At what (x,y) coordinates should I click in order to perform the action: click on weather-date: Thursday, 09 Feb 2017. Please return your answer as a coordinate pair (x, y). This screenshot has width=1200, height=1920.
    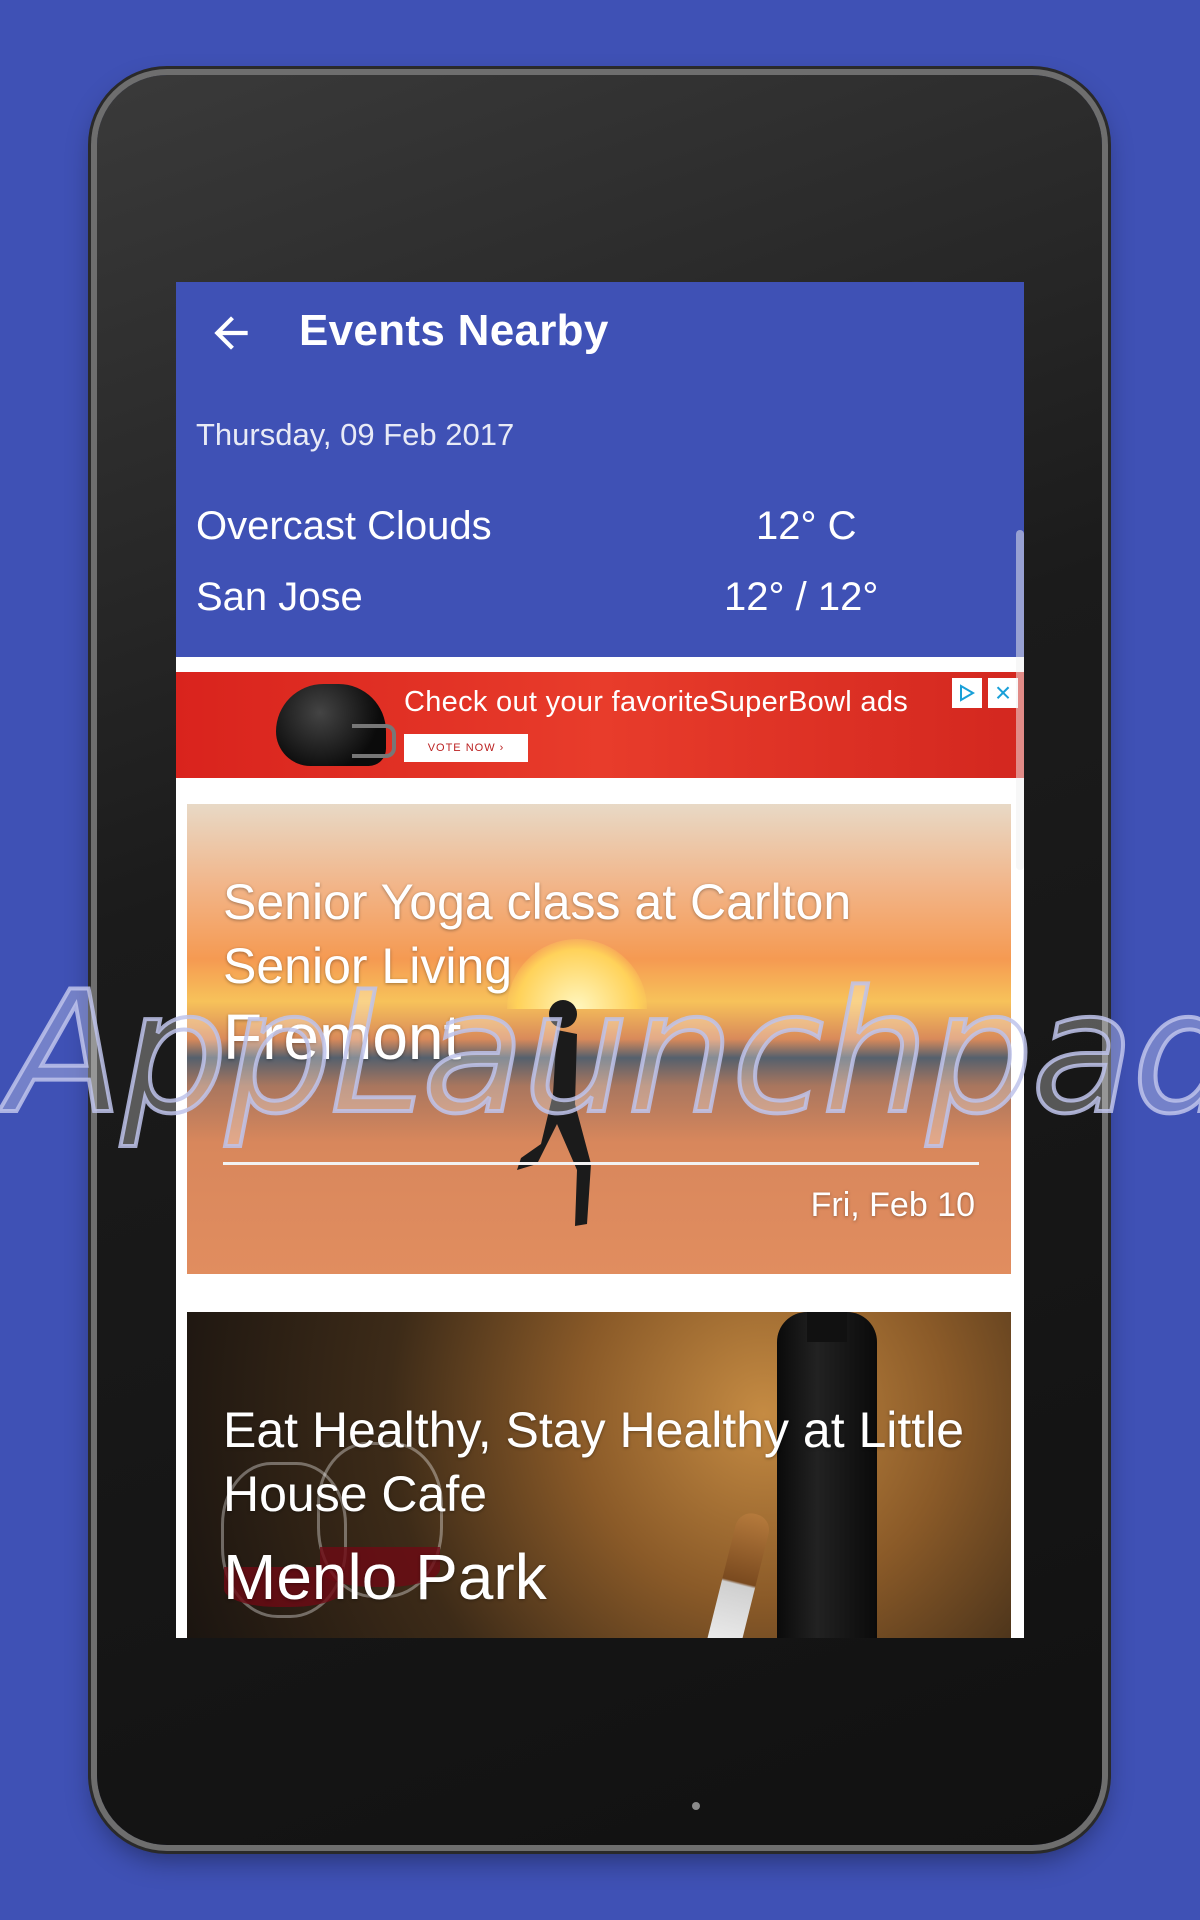
    Looking at the image, I should click on (355, 434).